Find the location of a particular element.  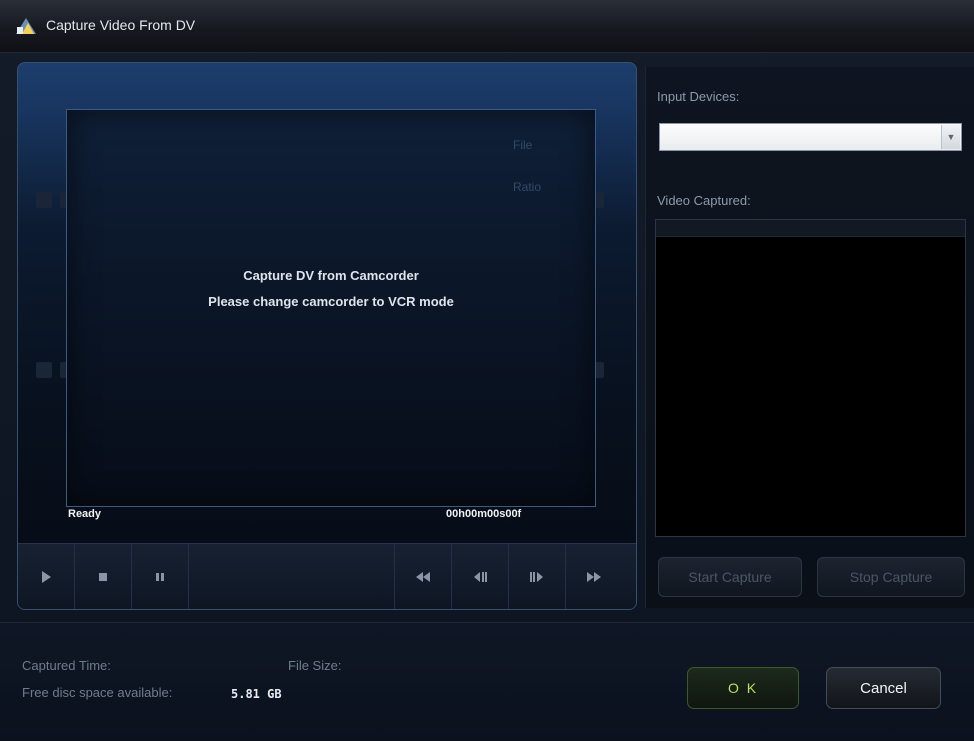

play-button is located at coordinates (46, 576).